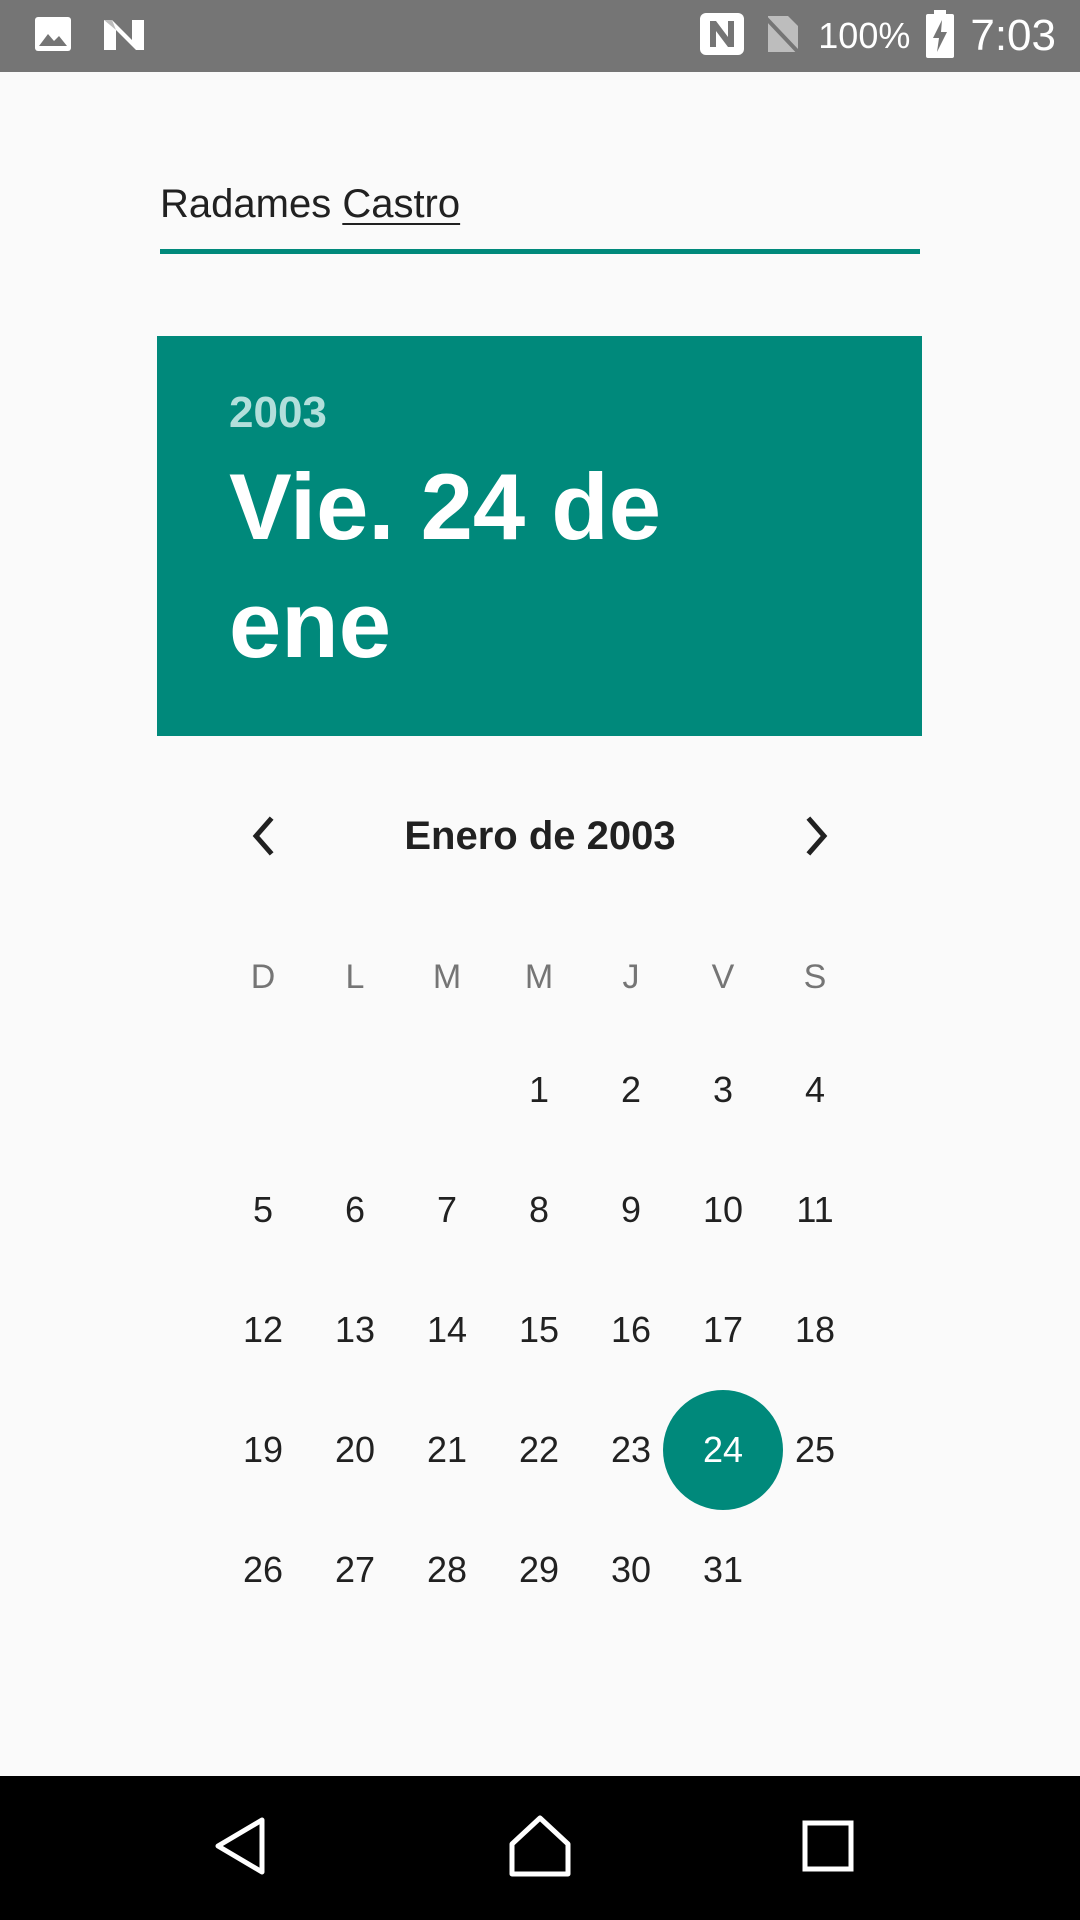 This screenshot has height=1920, width=1080. I want to click on last-name-text: Castro, so click(401, 204).